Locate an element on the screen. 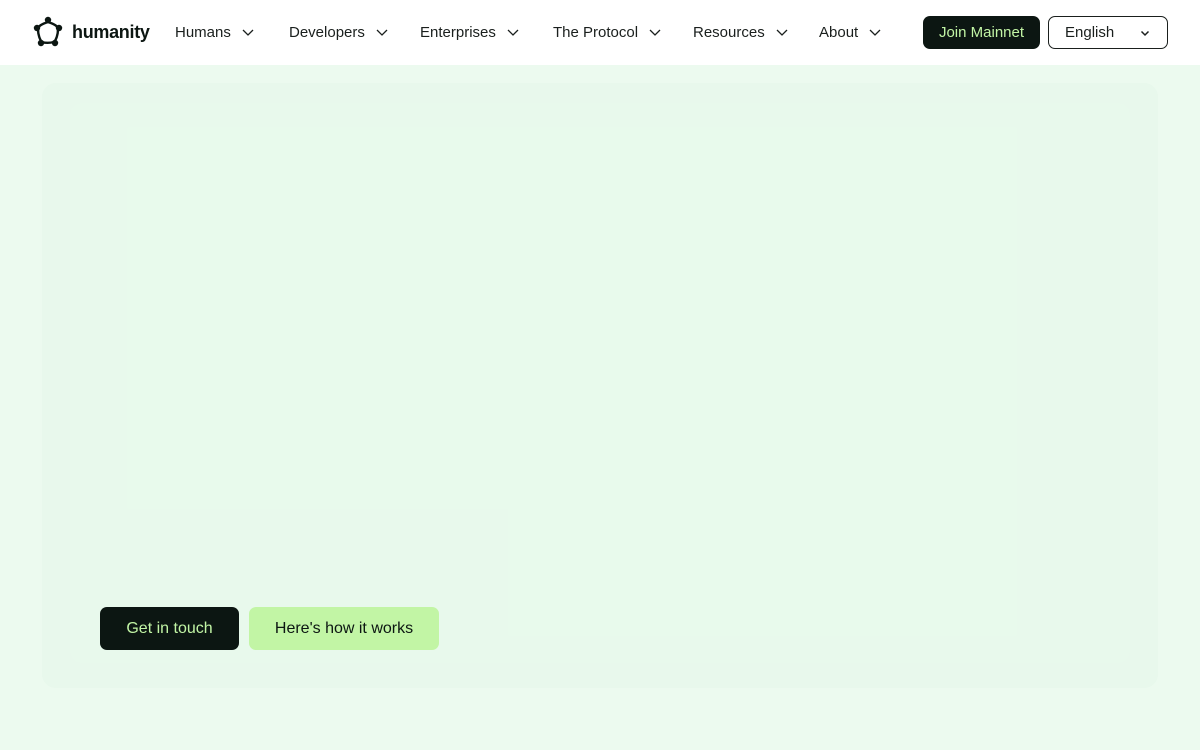 This screenshot has height=750, width=1200. nav-item-about: About is located at coordinates (850, 32).